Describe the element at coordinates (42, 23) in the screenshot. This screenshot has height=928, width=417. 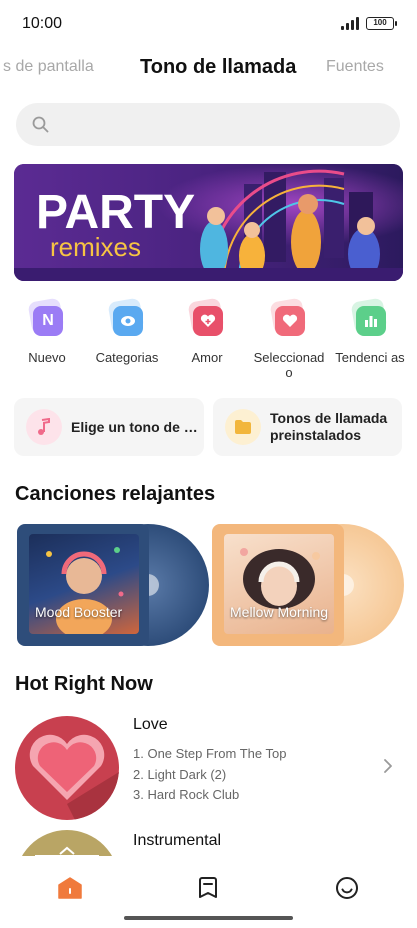
I see `status-time: 10:00` at that location.